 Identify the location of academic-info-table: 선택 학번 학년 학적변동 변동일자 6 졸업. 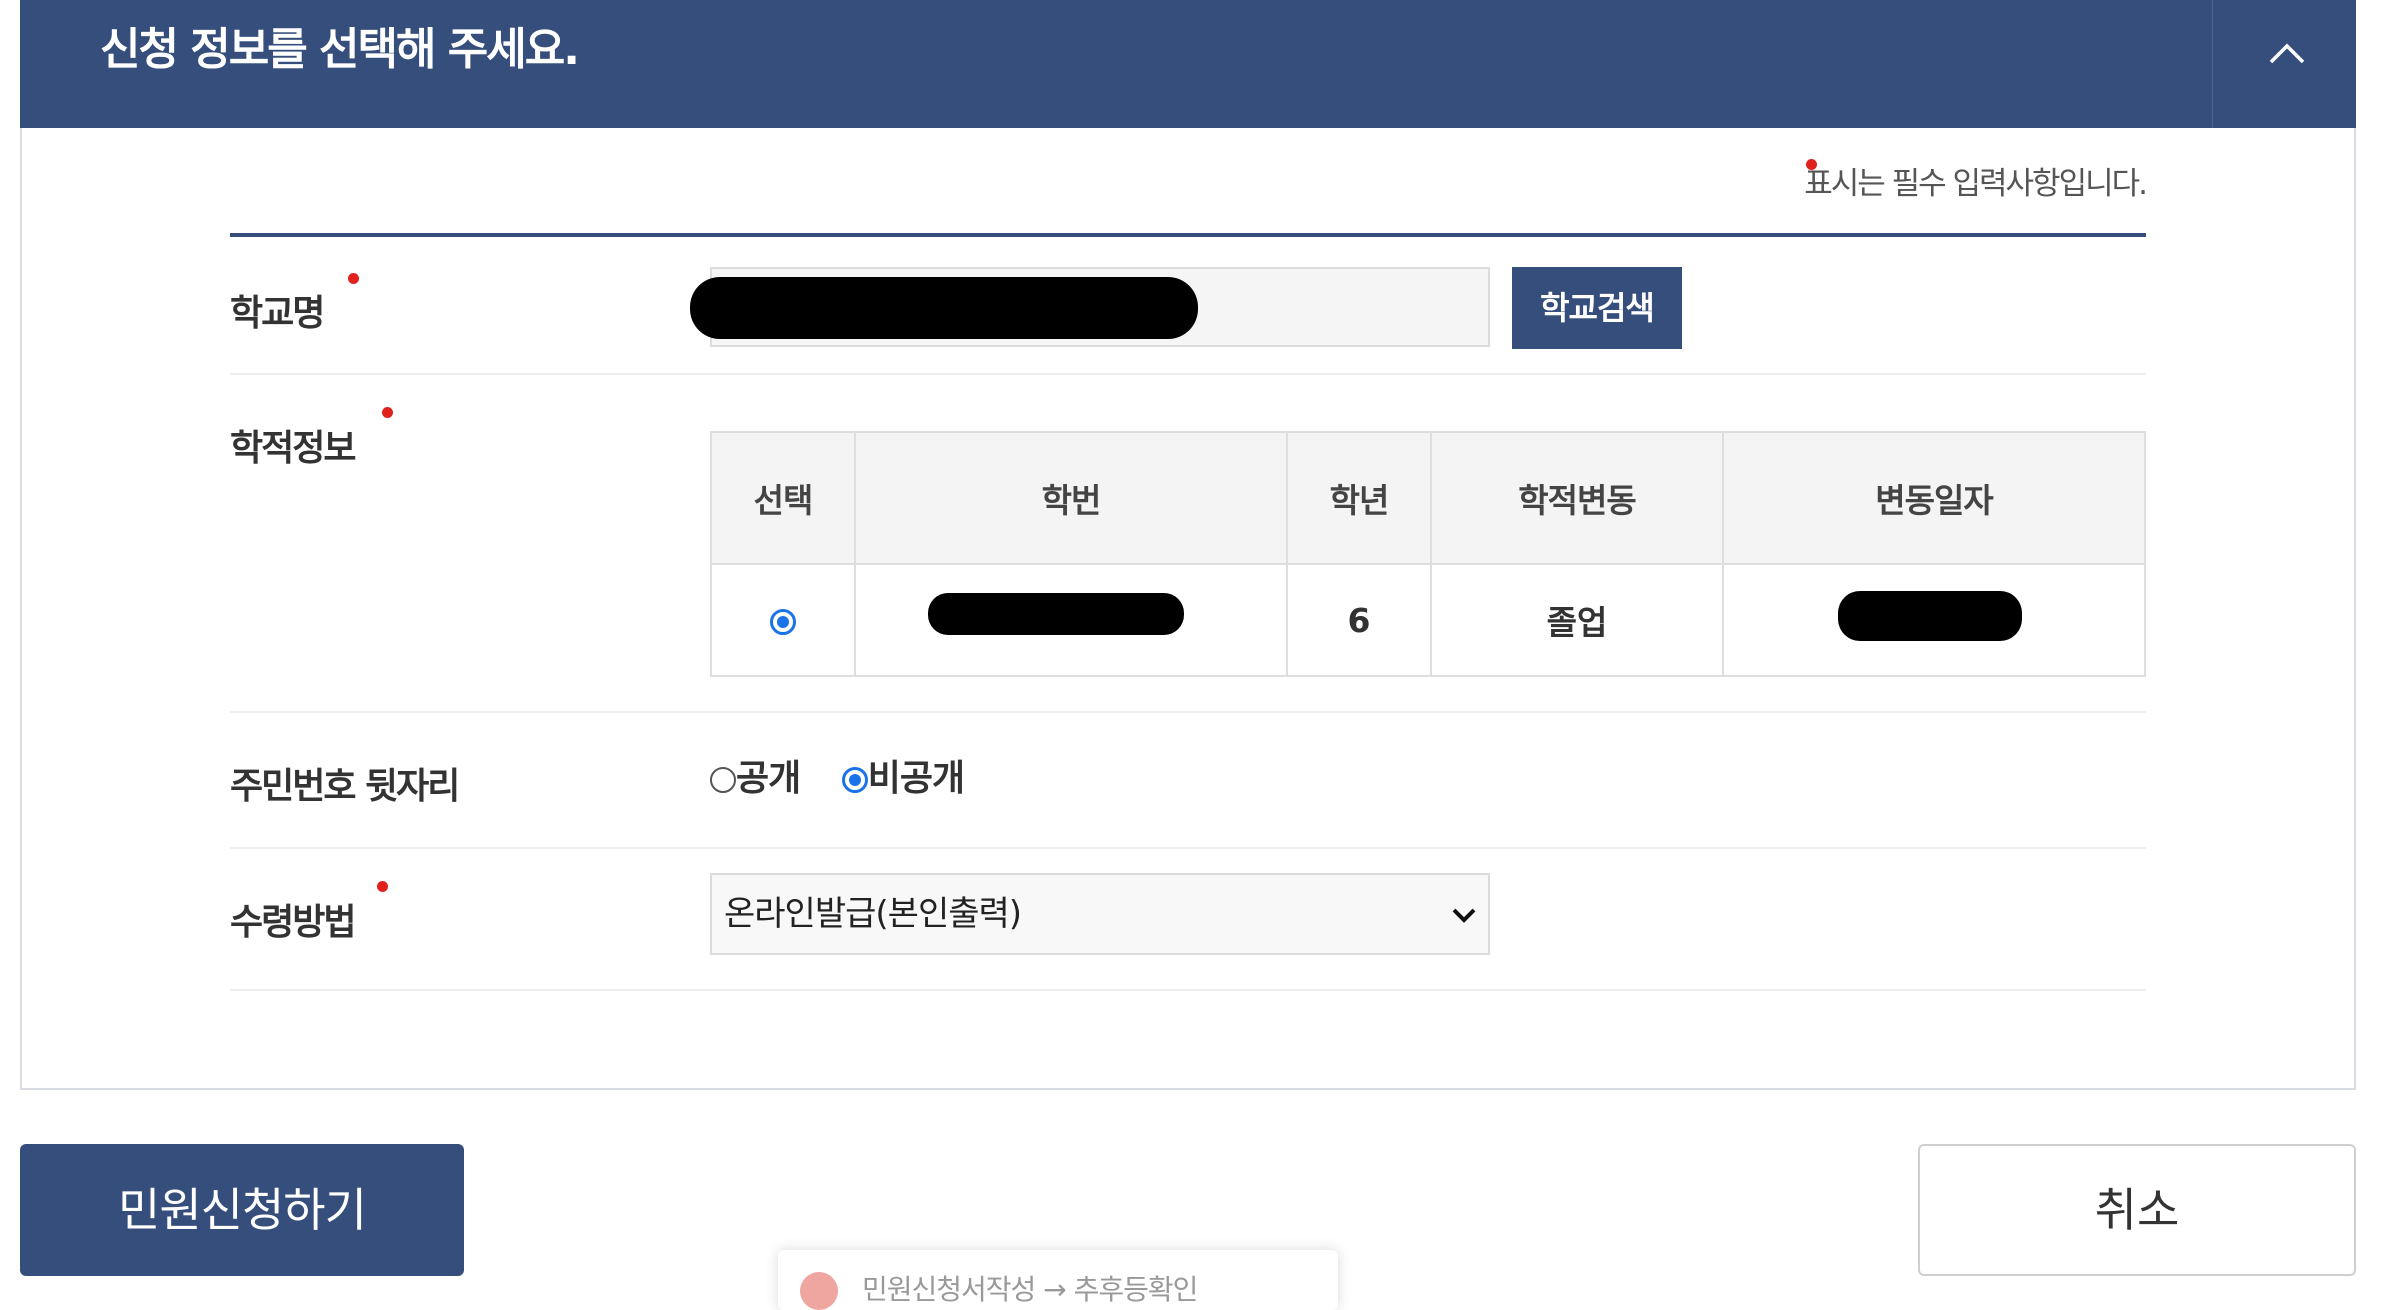
(1428, 554).